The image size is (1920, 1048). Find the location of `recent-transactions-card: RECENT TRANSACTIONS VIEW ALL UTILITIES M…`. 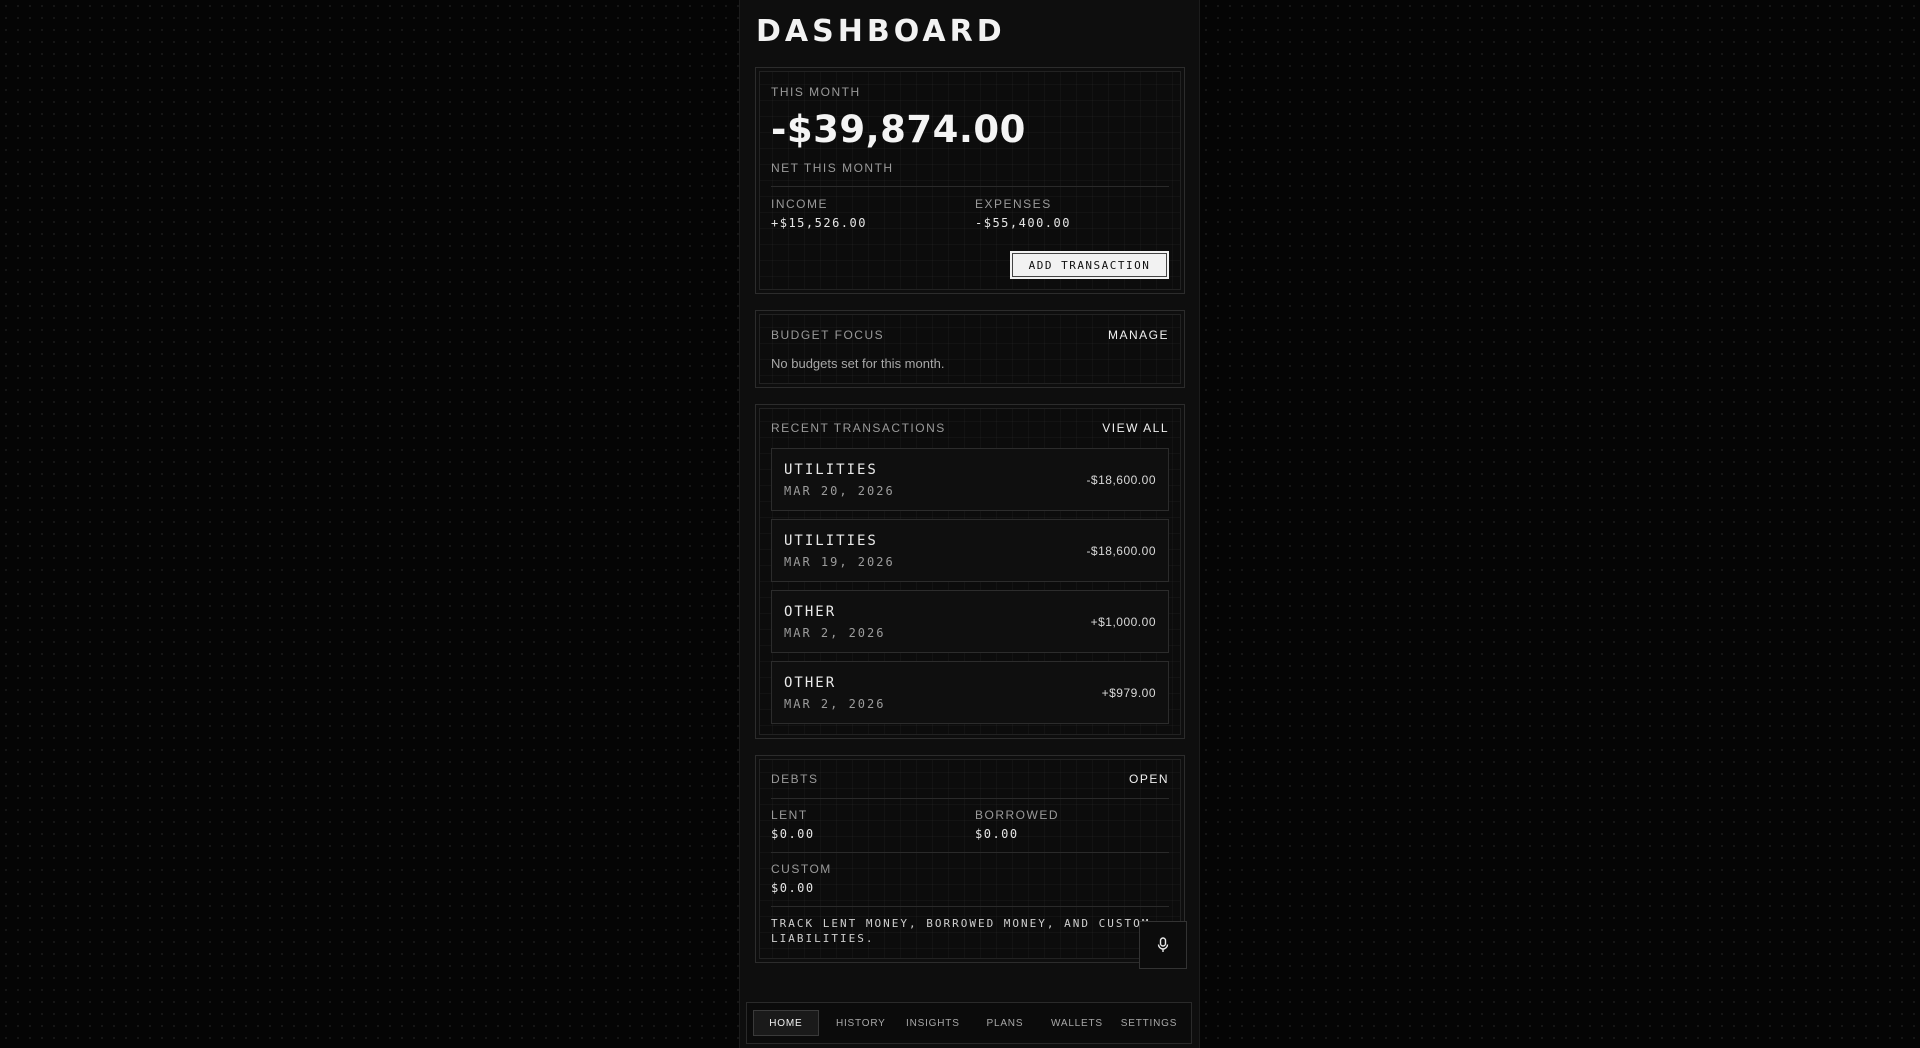

recent-transactions-card: RECENT TRANSACTIONS VIEW ALL UTILITIES M… is located at coordinates (970, 571).